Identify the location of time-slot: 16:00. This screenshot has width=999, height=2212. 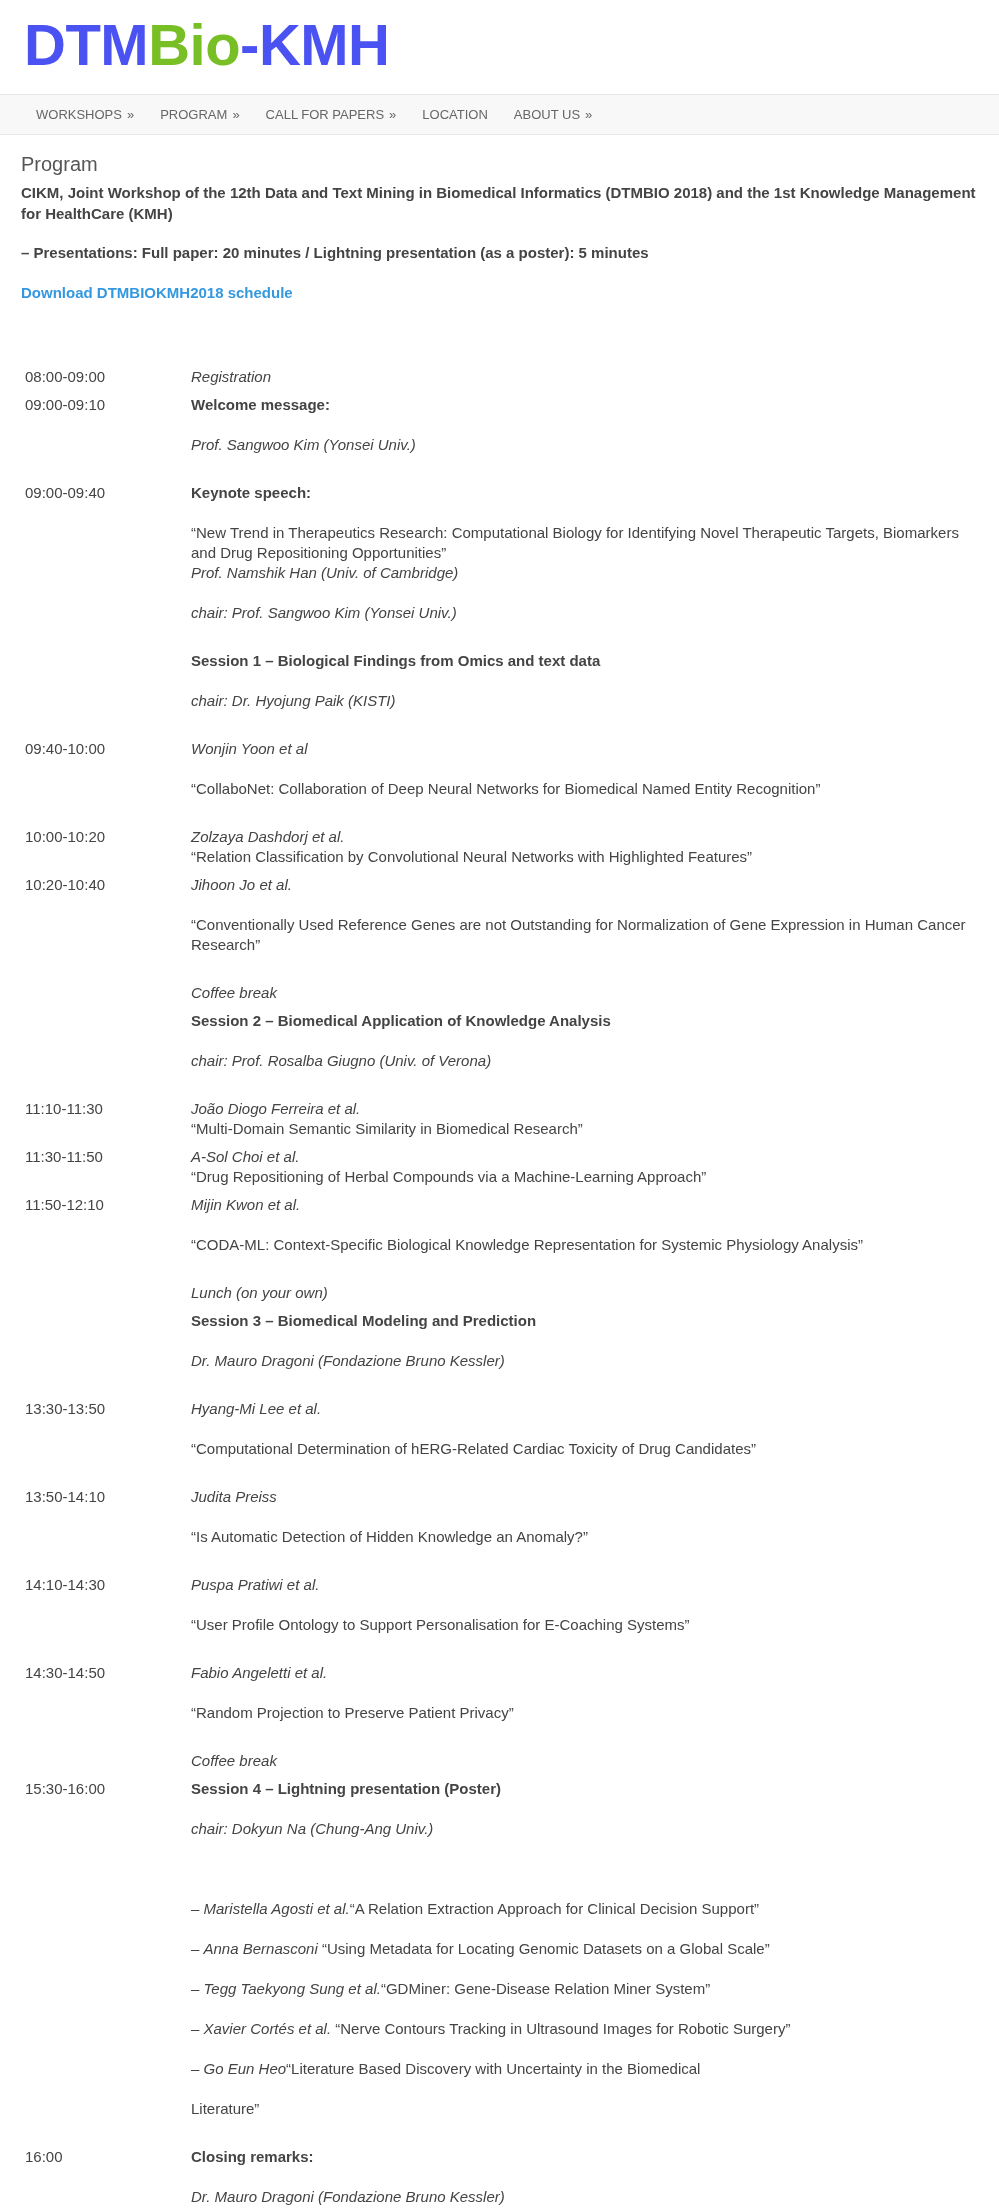
(44, 2156).